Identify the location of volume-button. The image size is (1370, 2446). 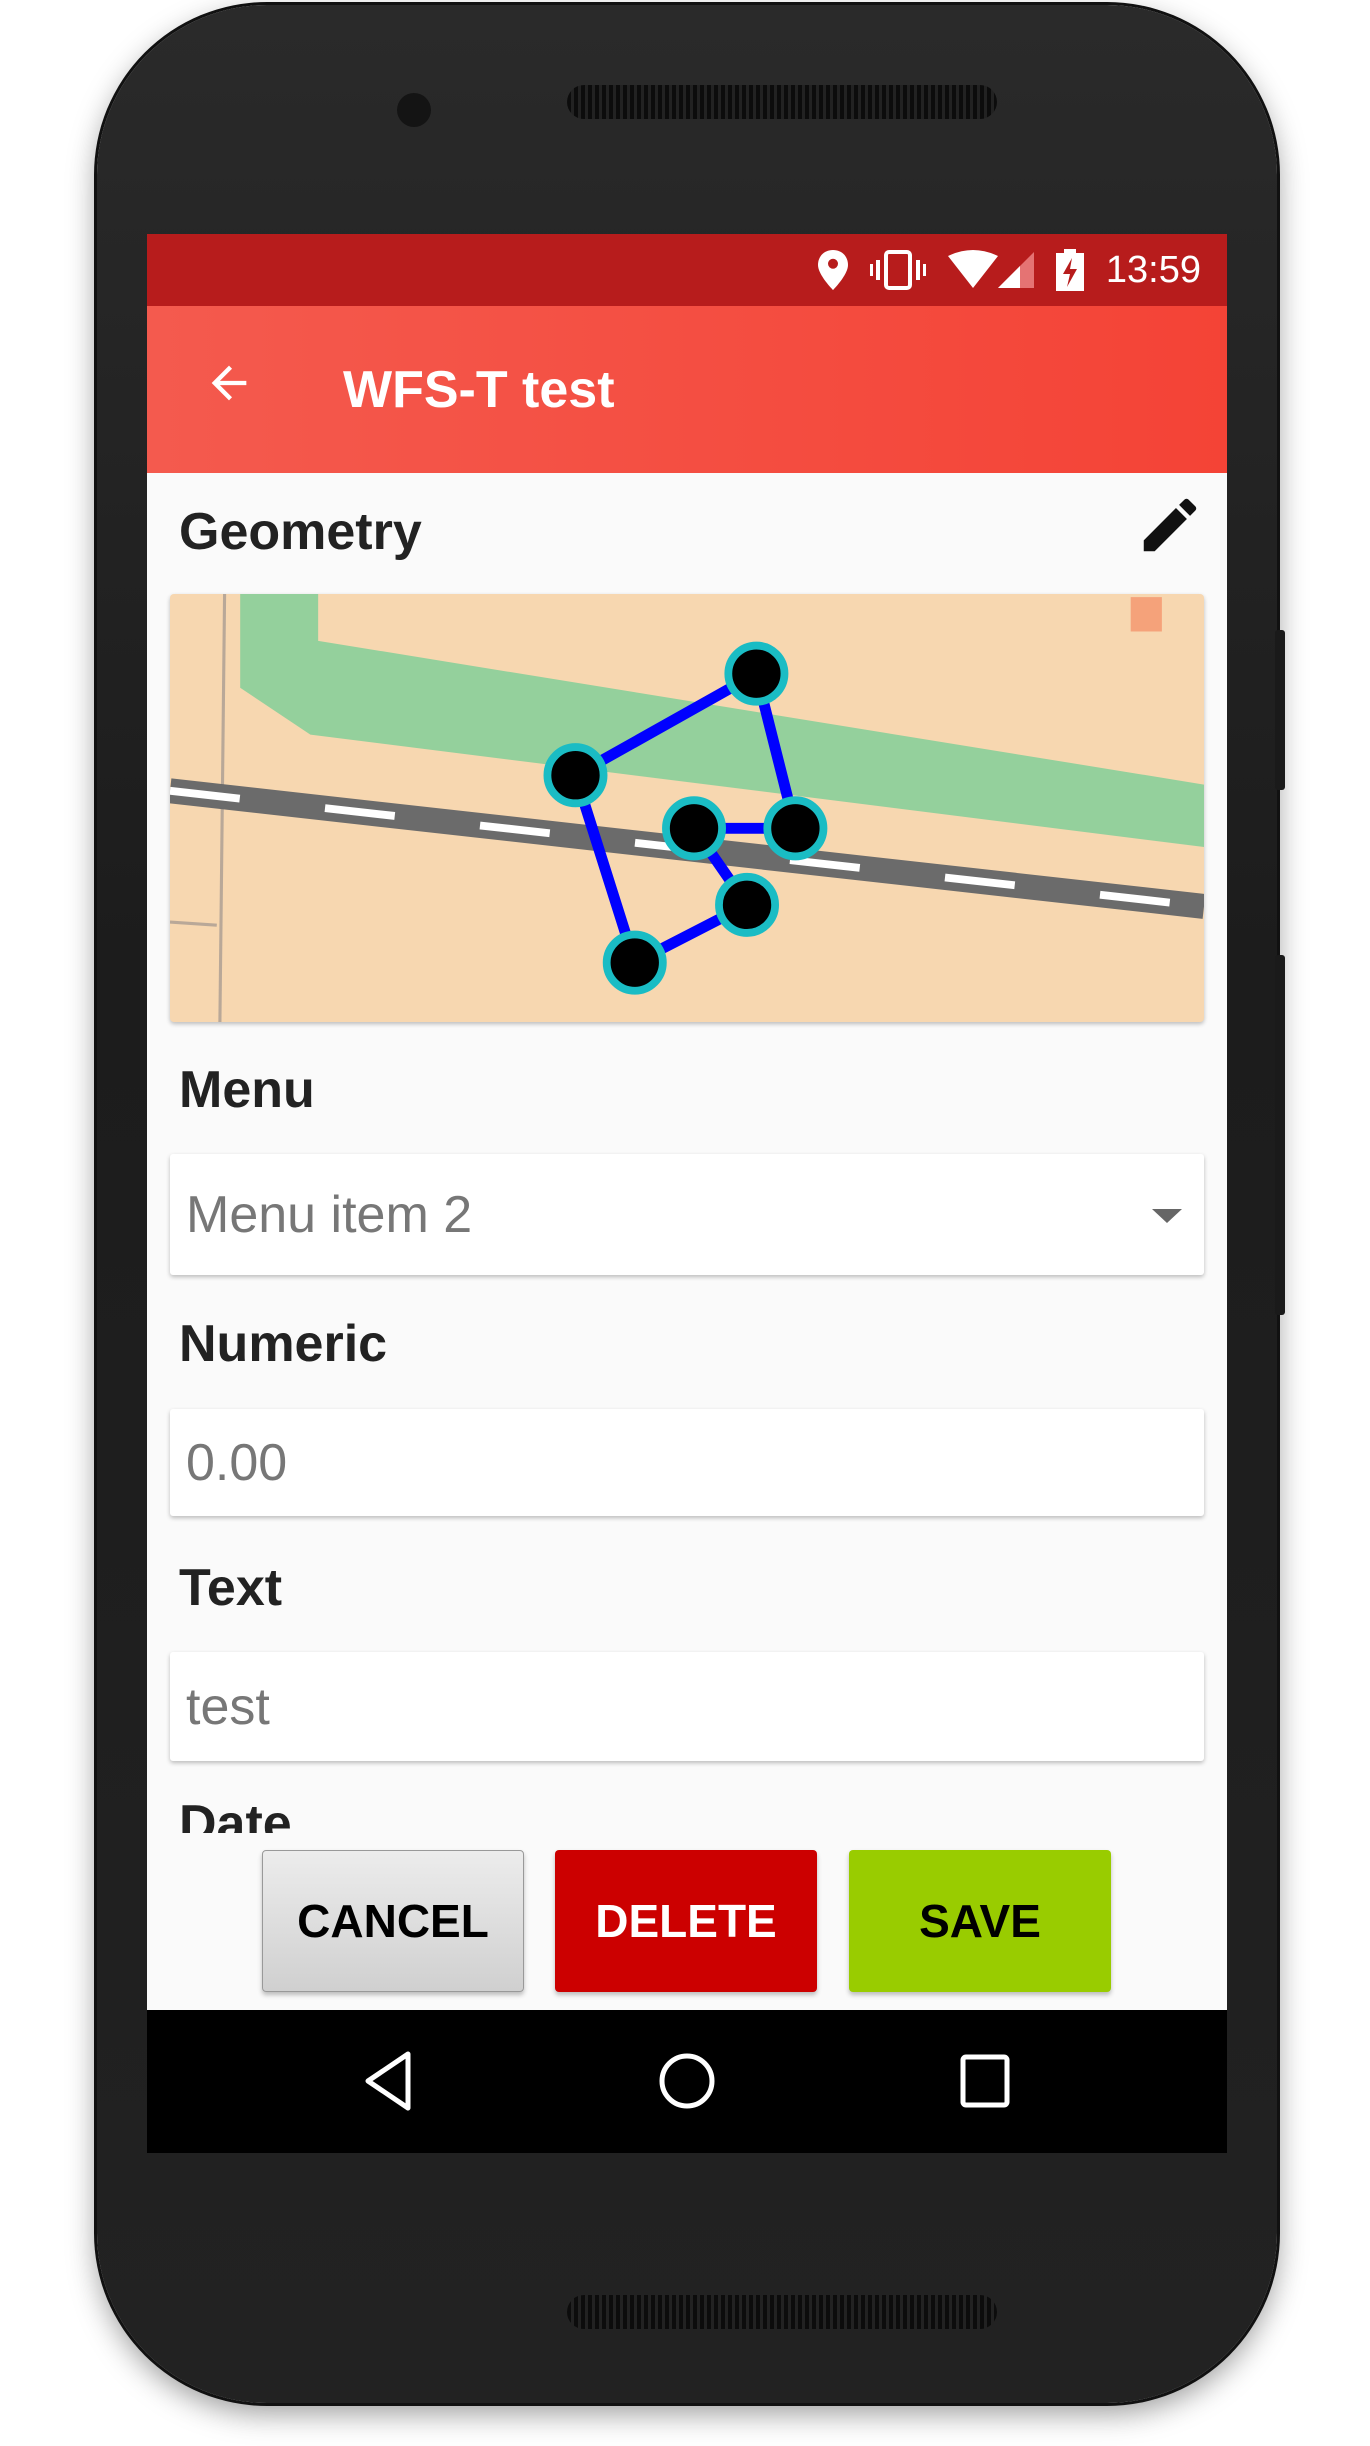
(1280, 1135).